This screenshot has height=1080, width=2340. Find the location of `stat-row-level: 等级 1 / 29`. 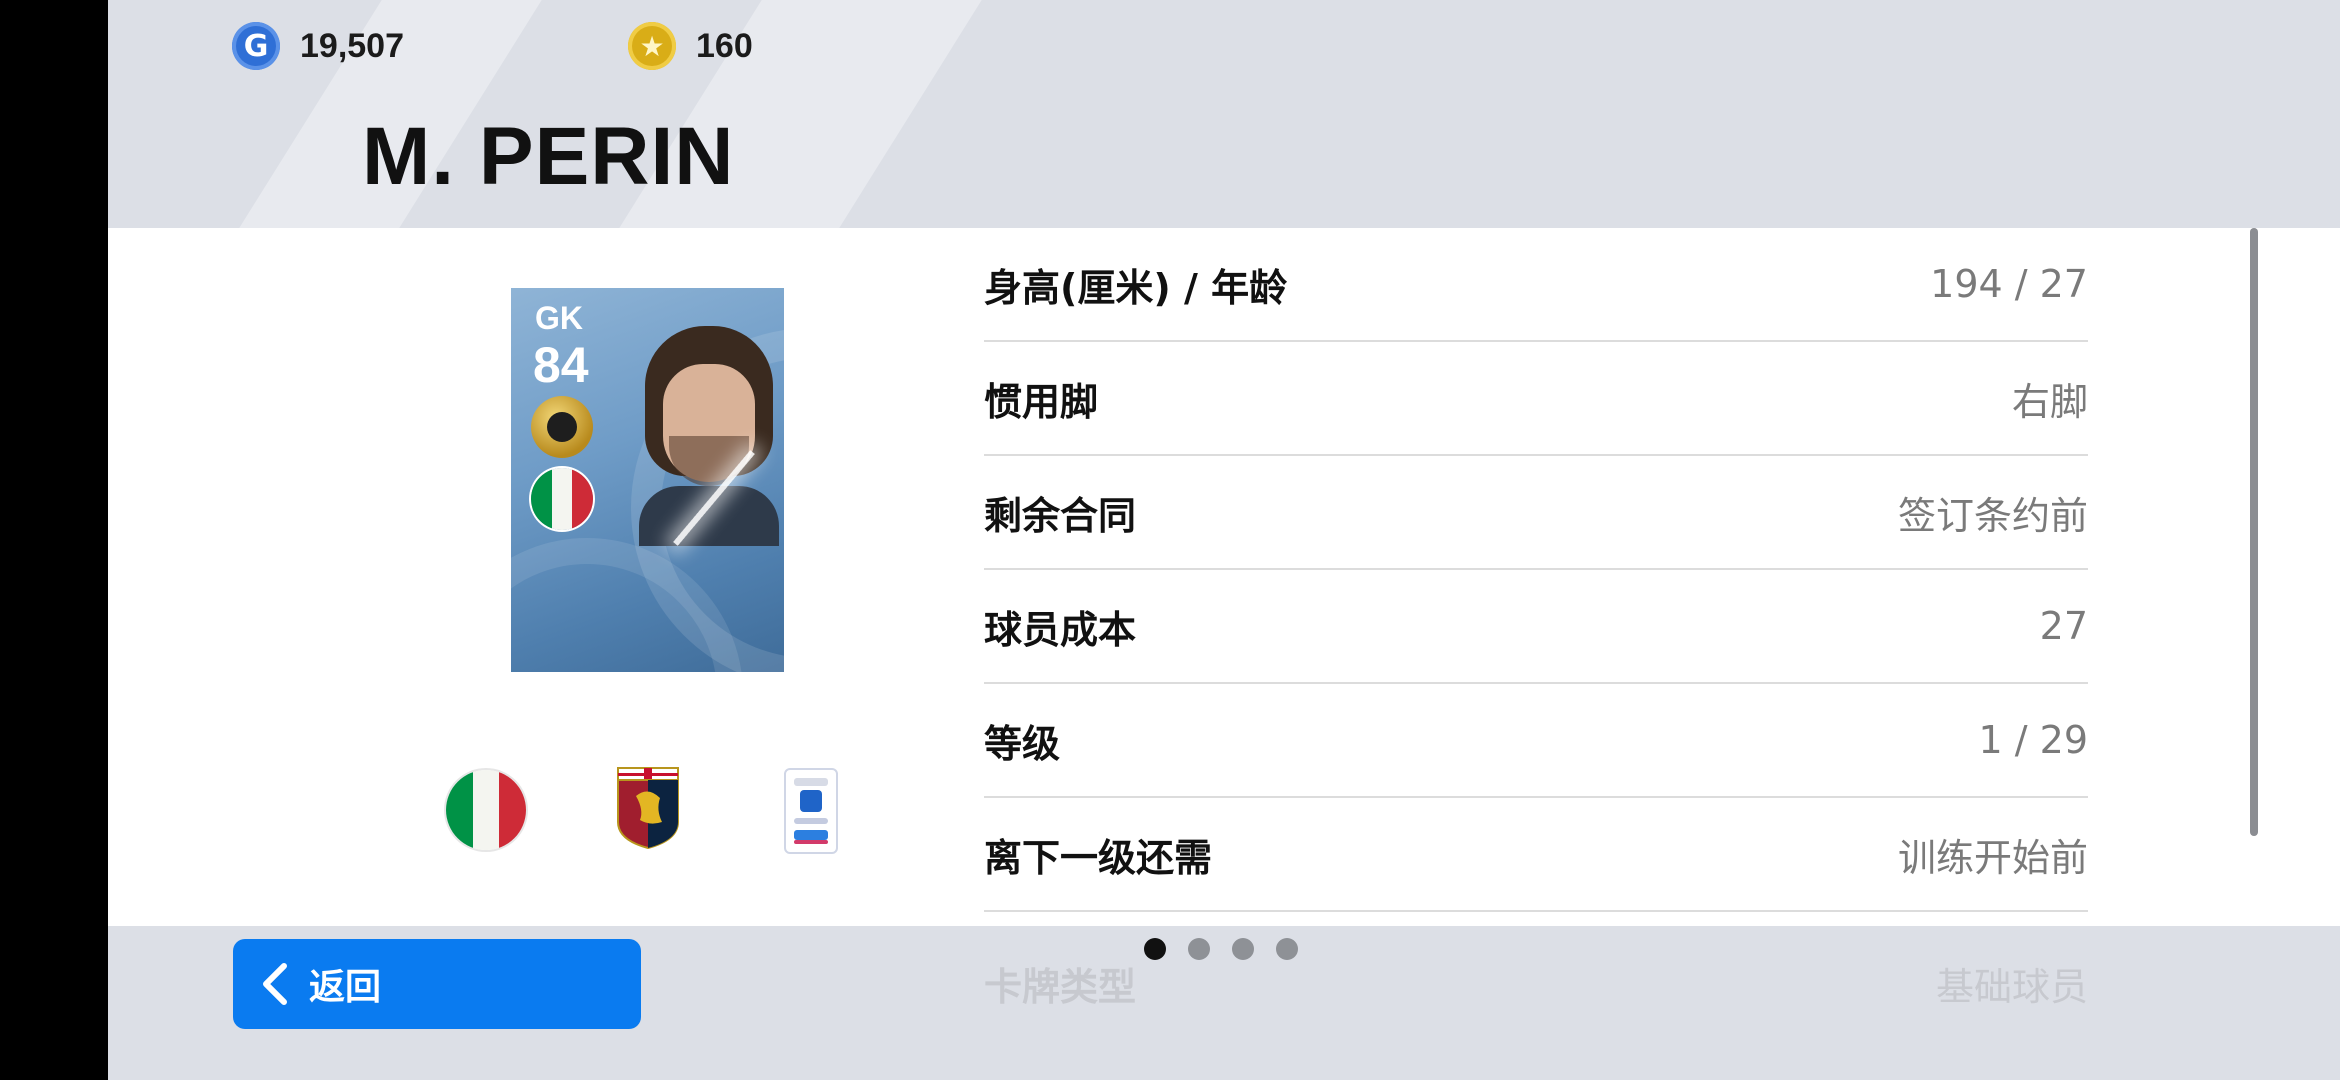

stat-row-level: 等级 1 / 29 is located at coordinates (1536, 741).